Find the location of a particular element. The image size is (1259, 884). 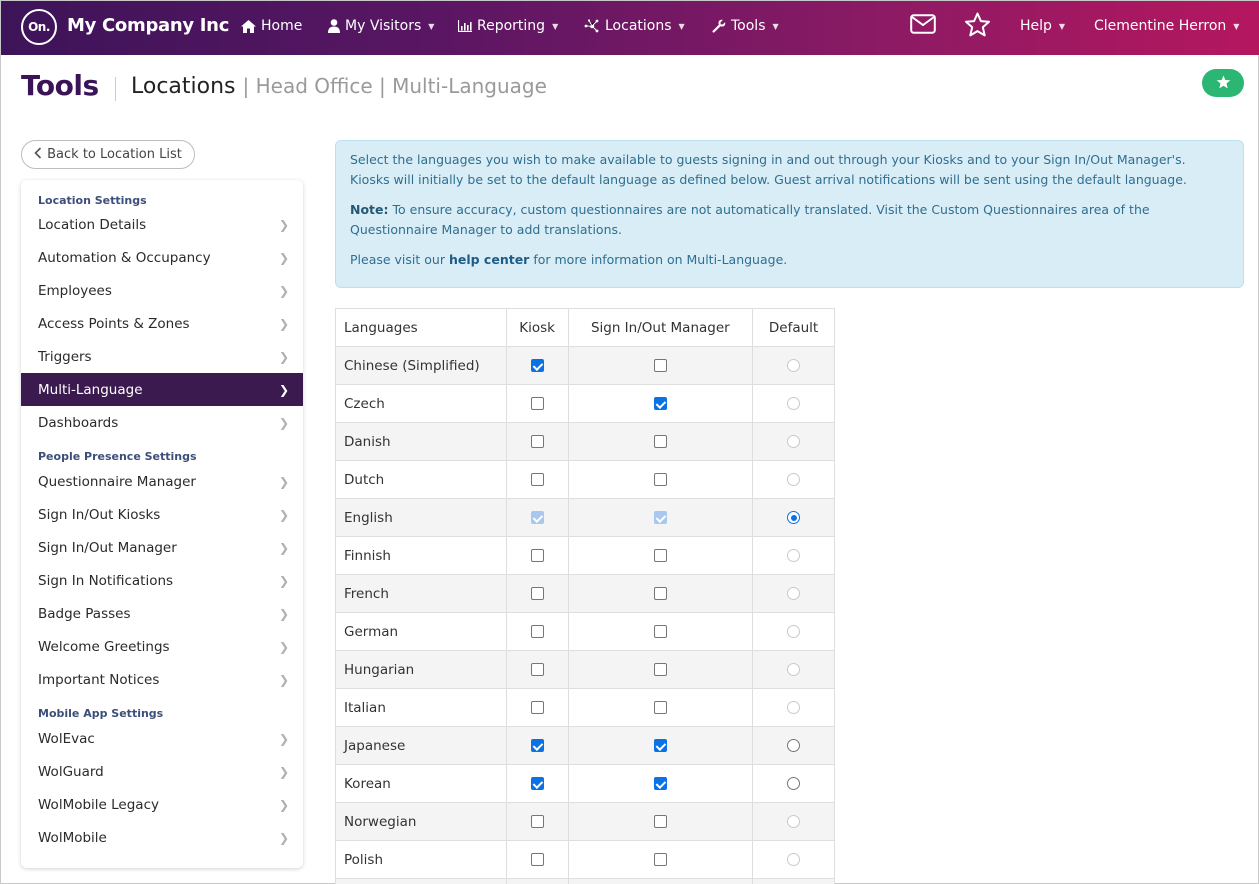

sidebar-item-access-points-zones: Access Points & Zones ❯ is located at coordinates (162, 323).